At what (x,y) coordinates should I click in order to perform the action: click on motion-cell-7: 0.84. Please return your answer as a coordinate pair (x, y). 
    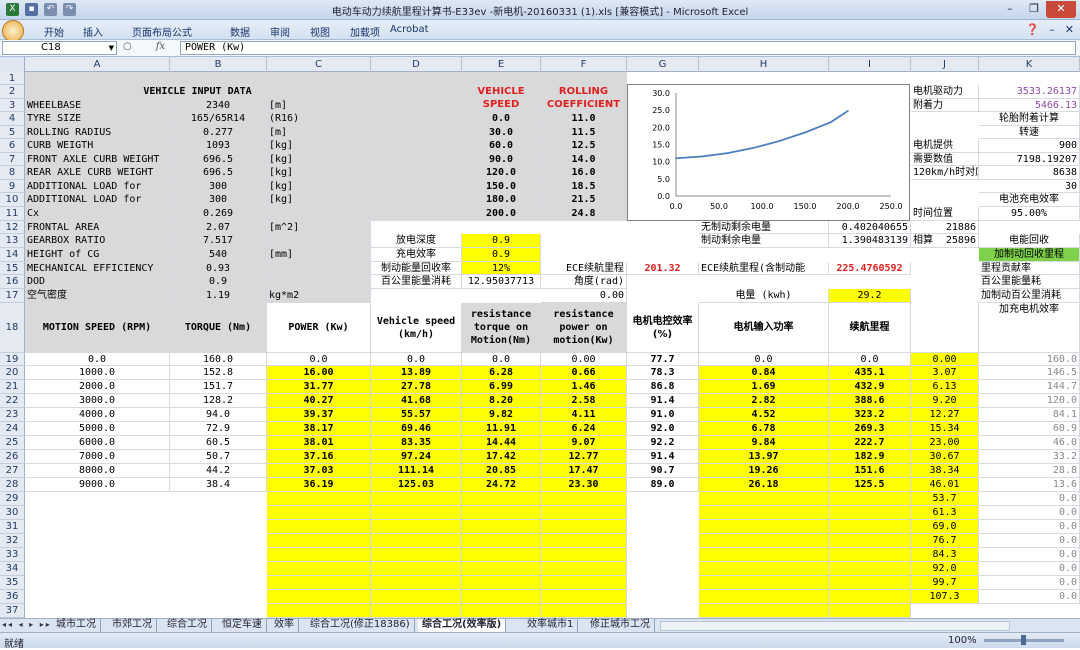
    Looking at the image, I should click on (764, 373).